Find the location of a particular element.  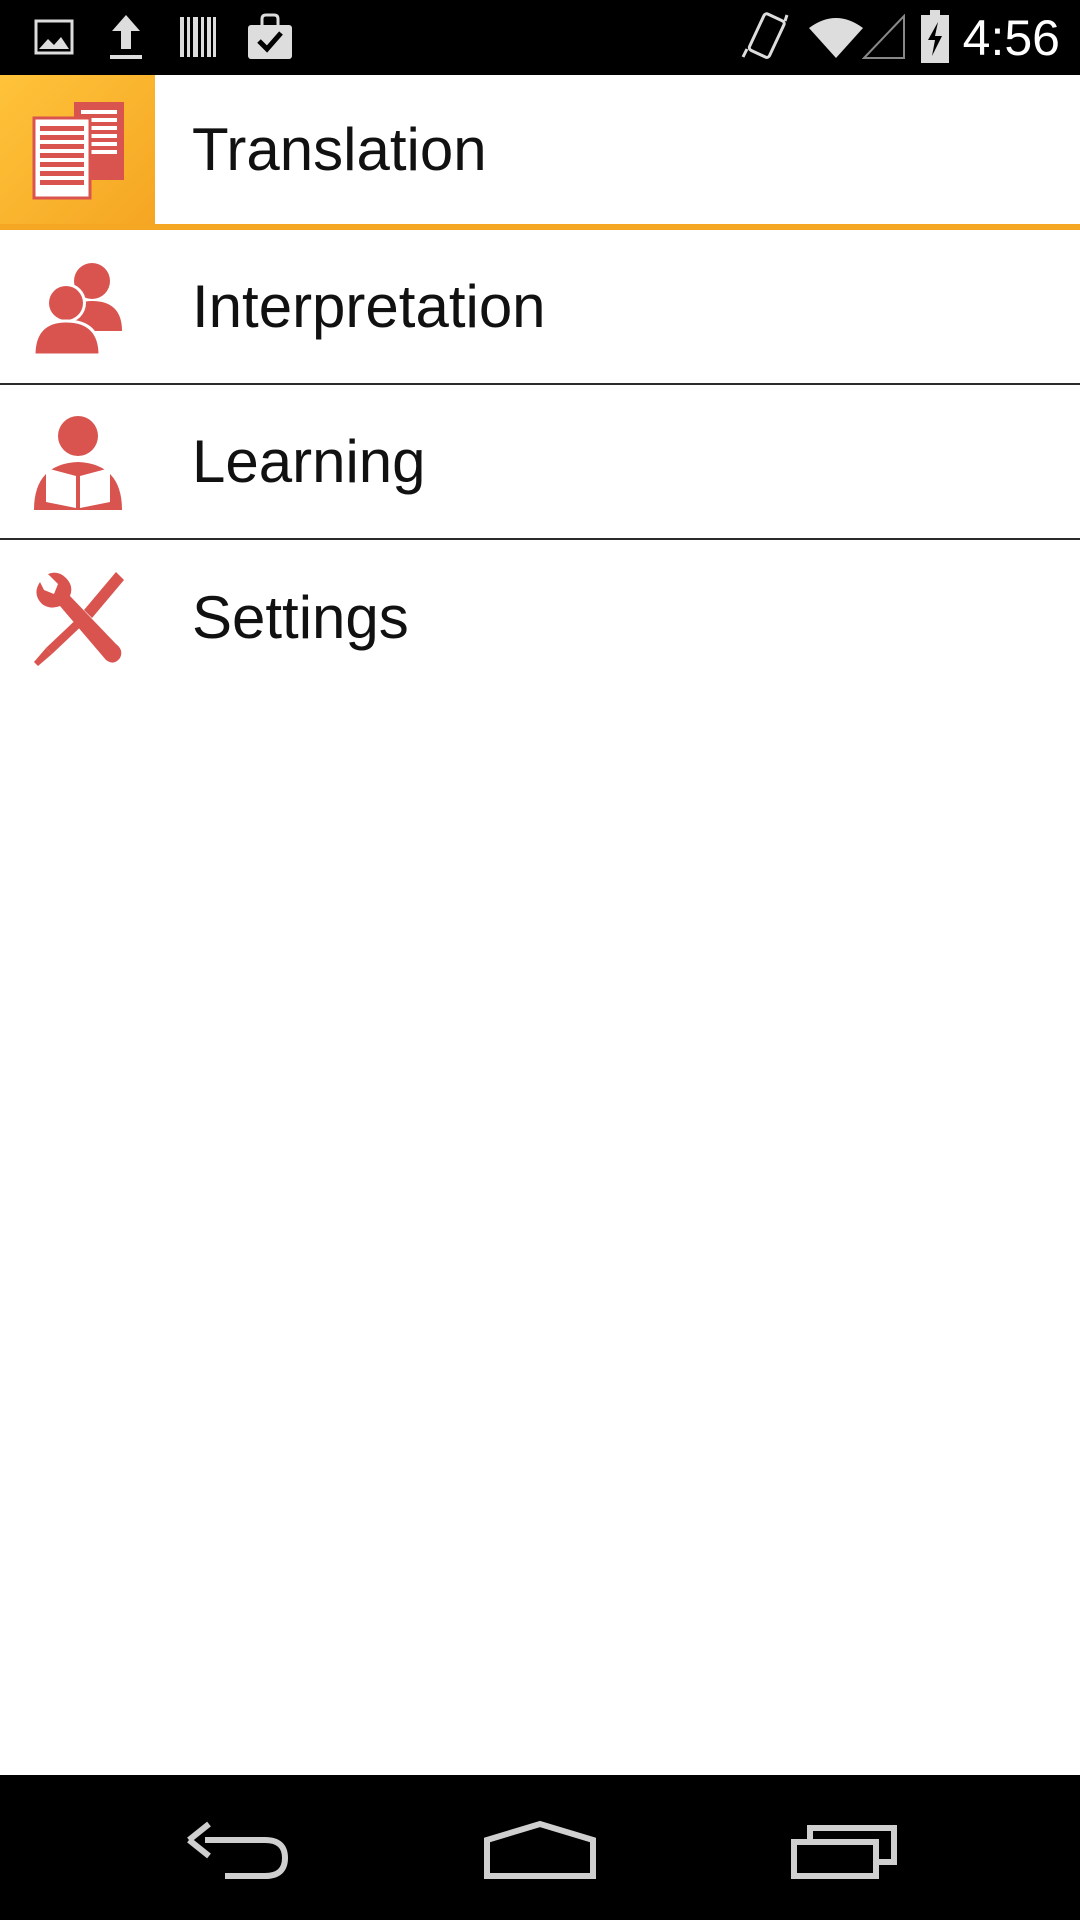

menu-item-settings: Settings is located at coordinates (540, 617).